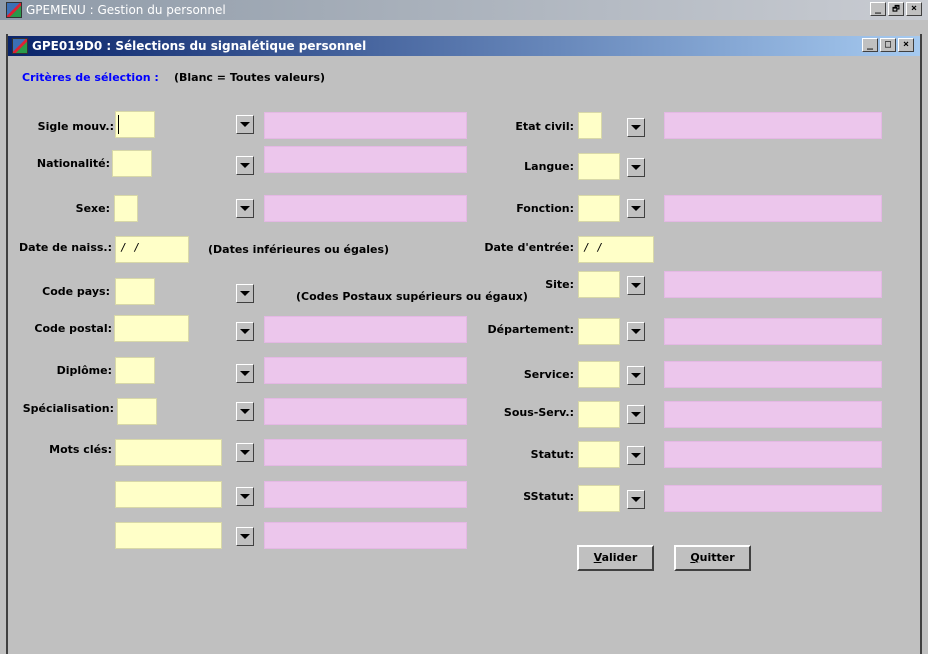 The image size is (928, 654). I want to click on app-close-button: ×, so click(914, 9).